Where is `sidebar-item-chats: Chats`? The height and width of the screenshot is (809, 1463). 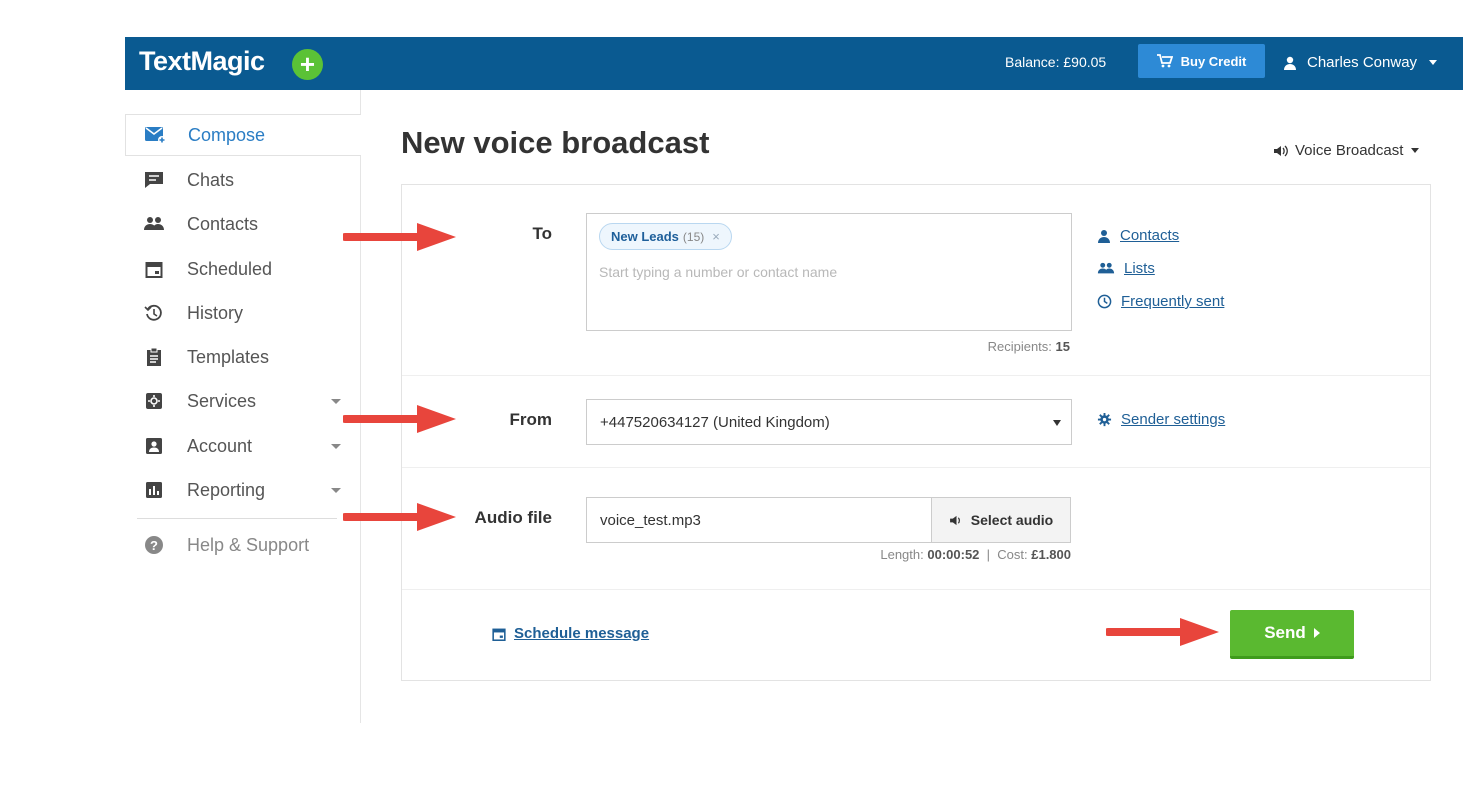
sidebar-item-chats: Chats is located at coordinates (243, 180).